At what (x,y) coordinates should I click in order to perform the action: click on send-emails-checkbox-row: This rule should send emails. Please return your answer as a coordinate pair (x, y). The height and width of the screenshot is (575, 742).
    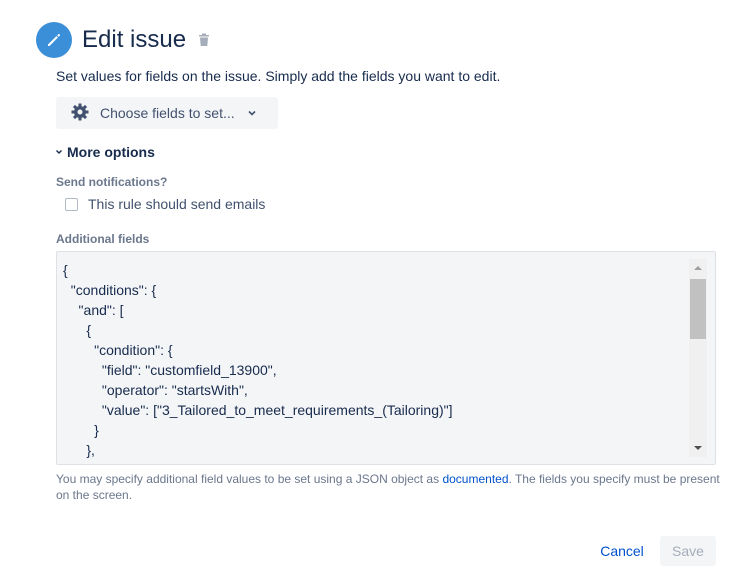
    Looking at the image, I should click on (165, 204).